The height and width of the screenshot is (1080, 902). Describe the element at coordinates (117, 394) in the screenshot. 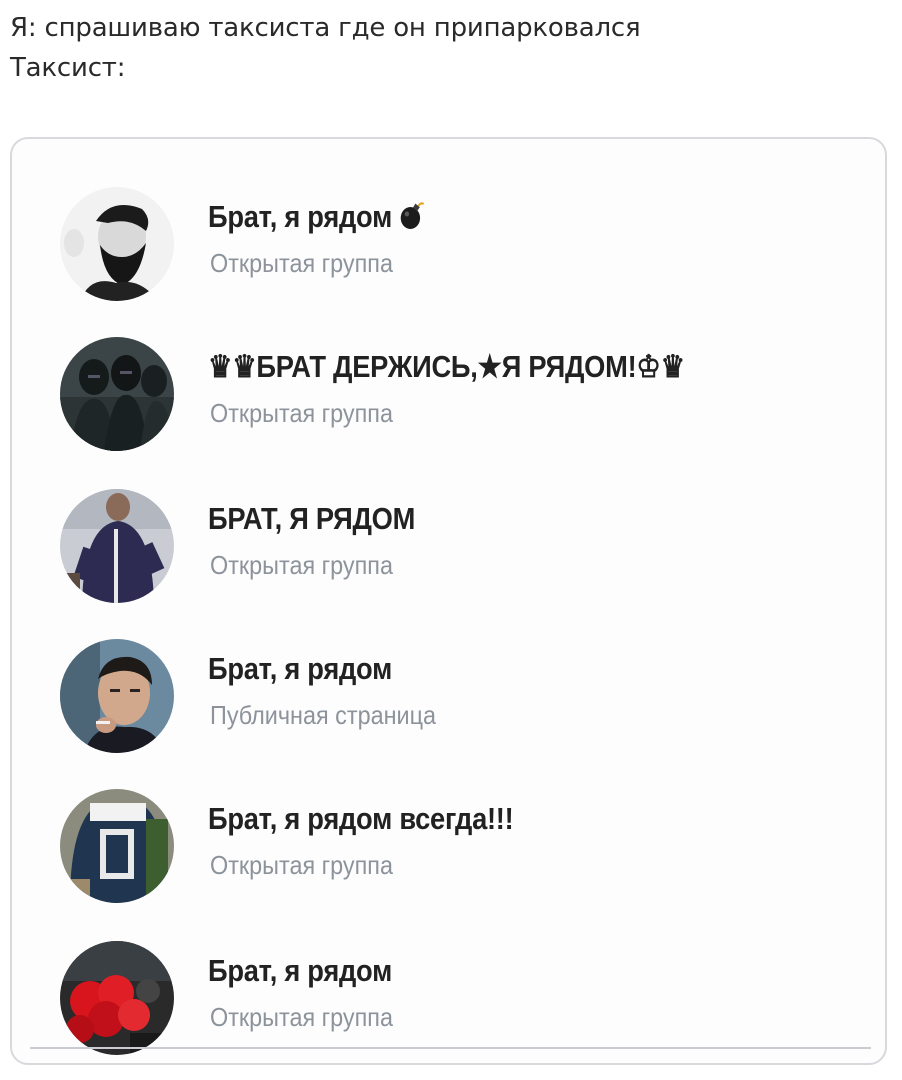

I see `masked-men-avatar` at that location.